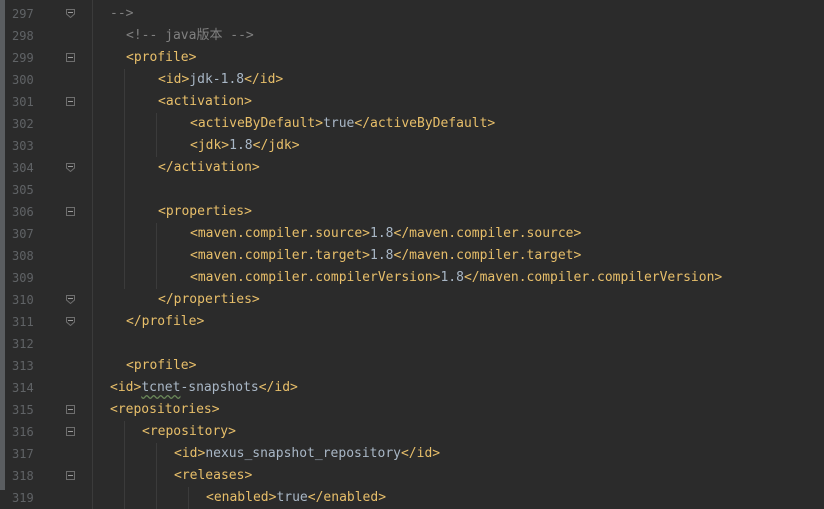 The height and width of the screenshot is (509, 824). I want to click on code-line: 299 <profile>, so click(412, 58).